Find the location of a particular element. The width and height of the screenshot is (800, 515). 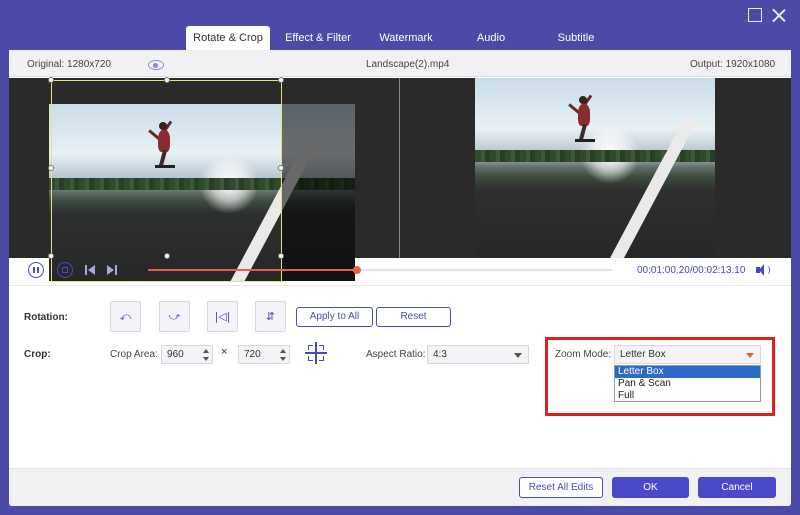

rotate-right-button: ⤻ is located at coordinates (174, 316).